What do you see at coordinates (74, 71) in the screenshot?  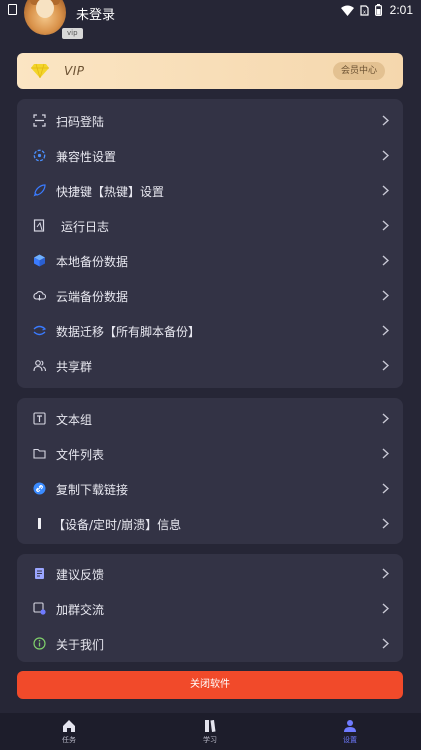 I see `vip-label: VIP` at bounding box center [74, 71].